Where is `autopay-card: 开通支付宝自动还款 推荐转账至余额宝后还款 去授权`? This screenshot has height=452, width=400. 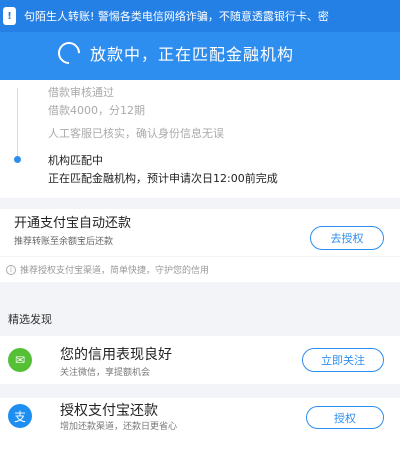 autopay-card: 开通支付宝自动还款 推荐转账至余额宝后还款 去授权 is located at coordinates (200, 232).